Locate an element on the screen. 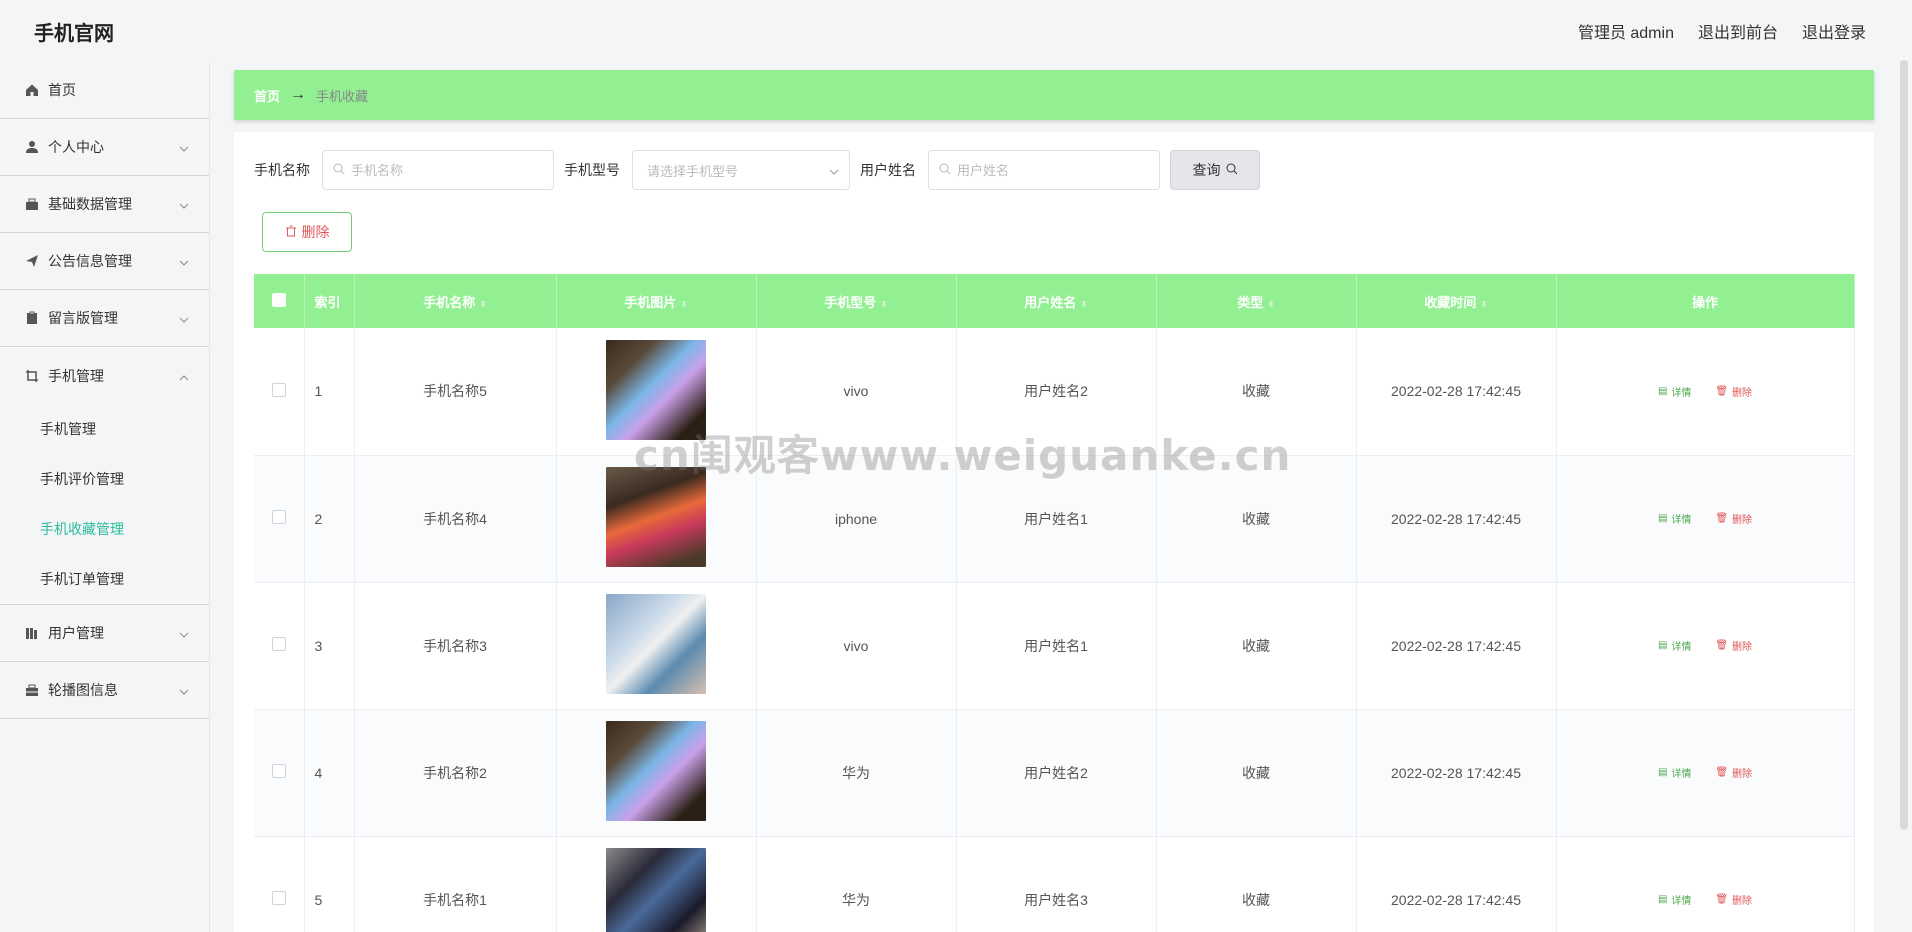 Image resolution: width=1912 pixels, height=932 pixels. sidebar-subitem-phone-order: 手机订单管理 is located at coordinates (104, 579).